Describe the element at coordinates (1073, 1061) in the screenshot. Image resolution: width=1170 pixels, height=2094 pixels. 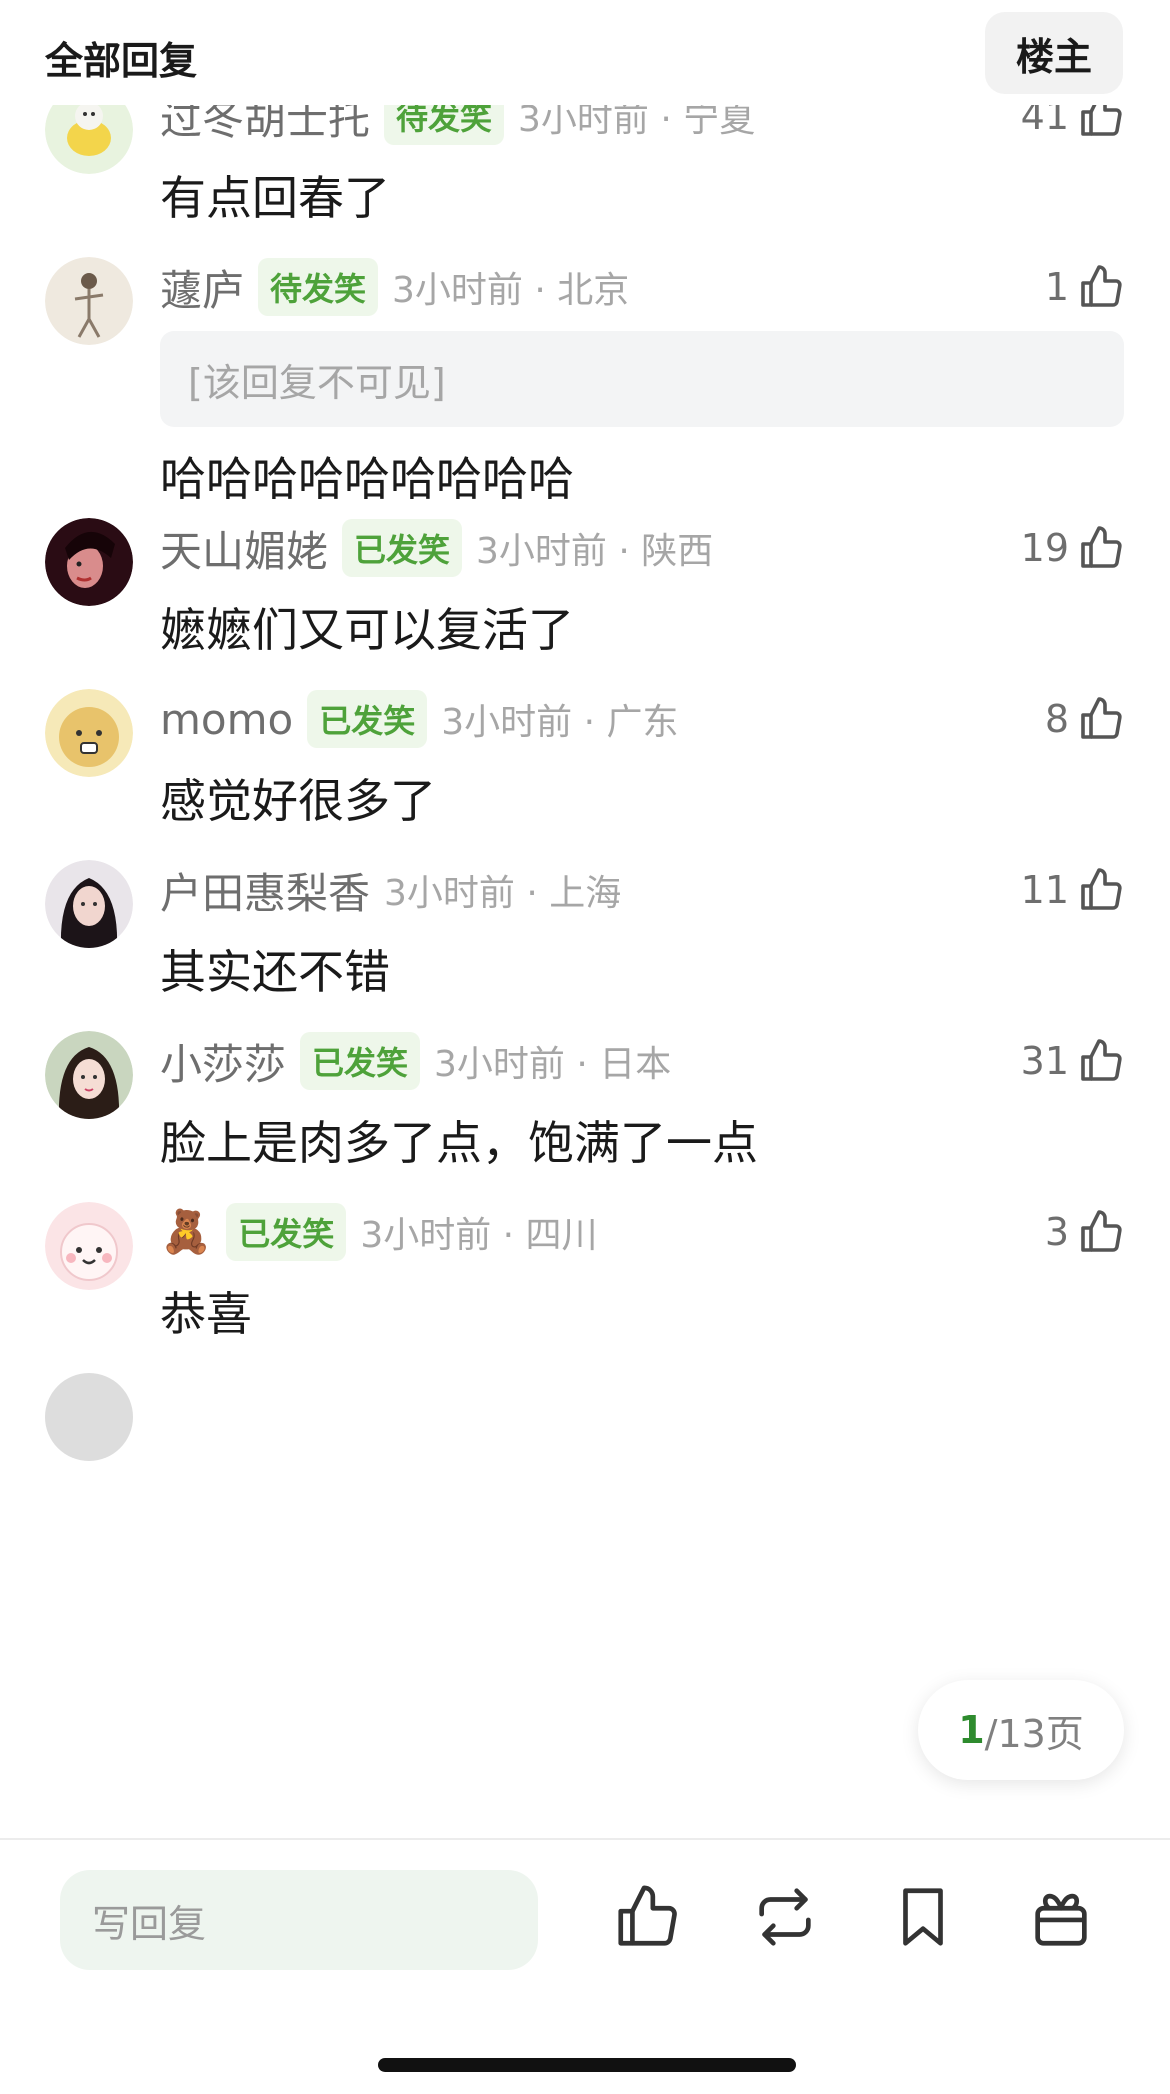
I see `like-button: 31` at that location.